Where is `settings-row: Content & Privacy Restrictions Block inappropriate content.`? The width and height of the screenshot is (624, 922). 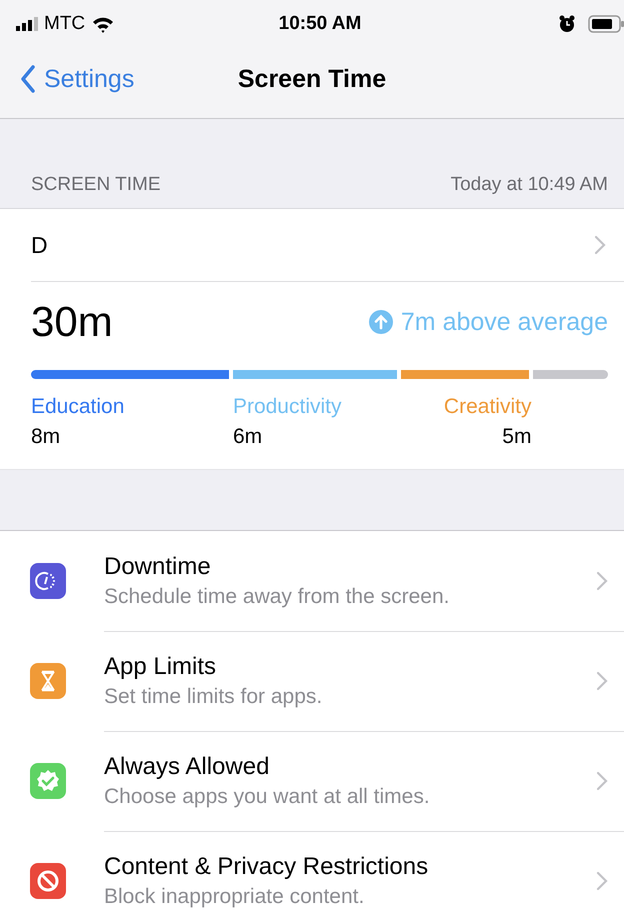 settings-row: Content & Privacy Restrictions Block inappropriate content. is located at coordinates (312, 876).